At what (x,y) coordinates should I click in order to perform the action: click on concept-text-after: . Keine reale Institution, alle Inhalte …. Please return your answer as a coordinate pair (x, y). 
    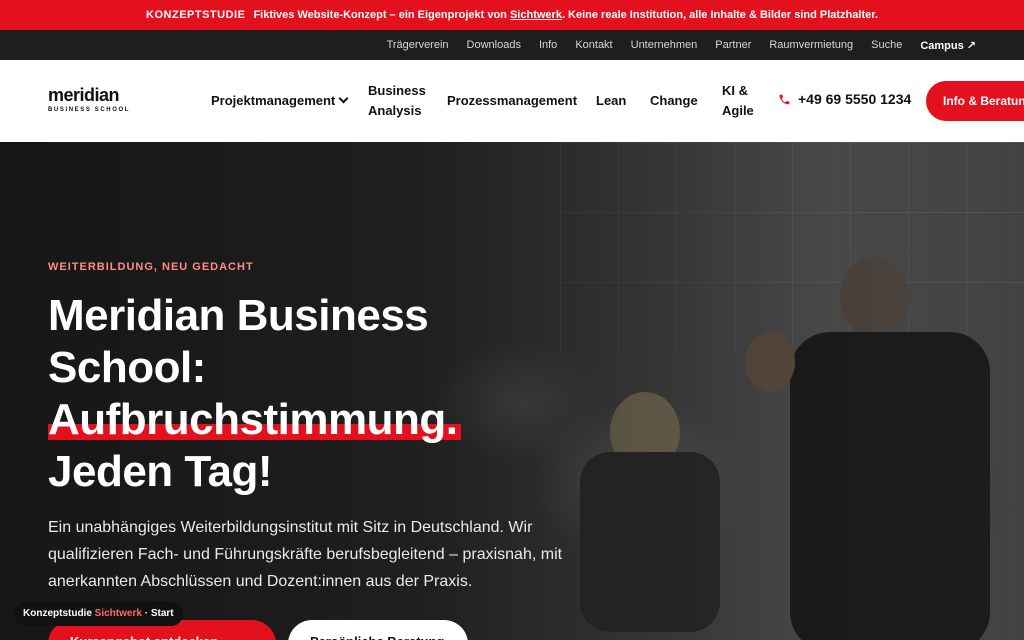
    Looking at the image, I should click on (719, 15).